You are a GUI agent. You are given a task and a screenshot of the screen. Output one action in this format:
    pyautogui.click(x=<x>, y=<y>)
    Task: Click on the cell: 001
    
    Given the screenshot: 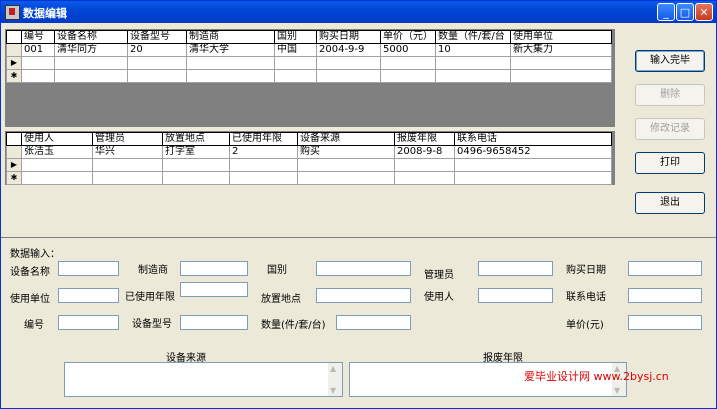 What is the action you would take?
    pyautogui.click(x=38, y=50)
    